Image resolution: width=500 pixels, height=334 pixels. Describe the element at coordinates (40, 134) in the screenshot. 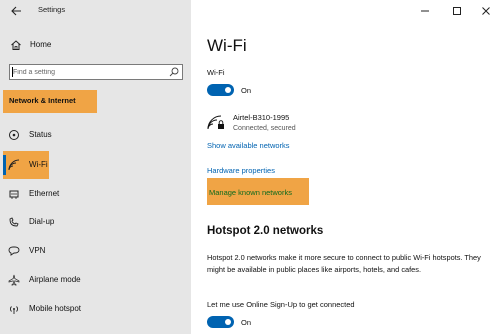

I see `sidebar-item-label: Status` at that location.